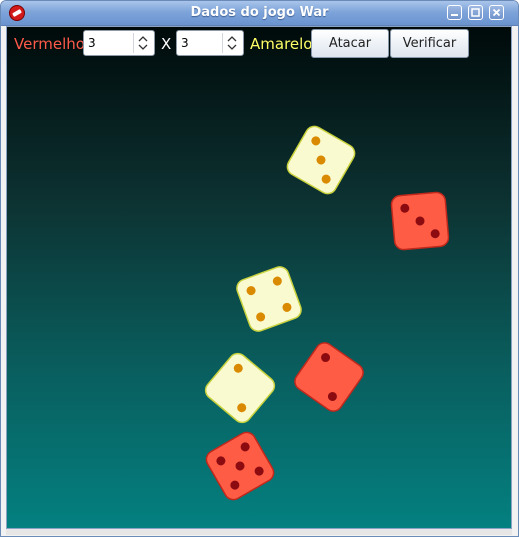 Image resolution: width=519 pixels, height=537 pixels. I want to click on defender-label: Amarelo, so click(281, 44).